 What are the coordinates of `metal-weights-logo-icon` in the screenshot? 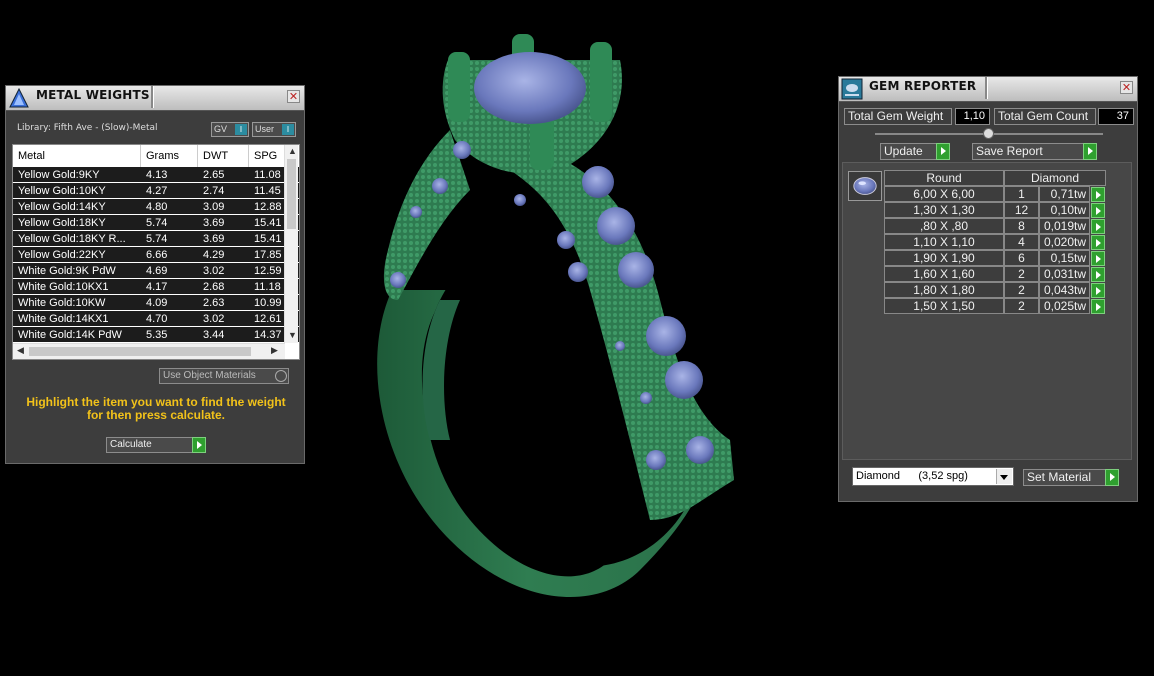 It's located at (19, 97).